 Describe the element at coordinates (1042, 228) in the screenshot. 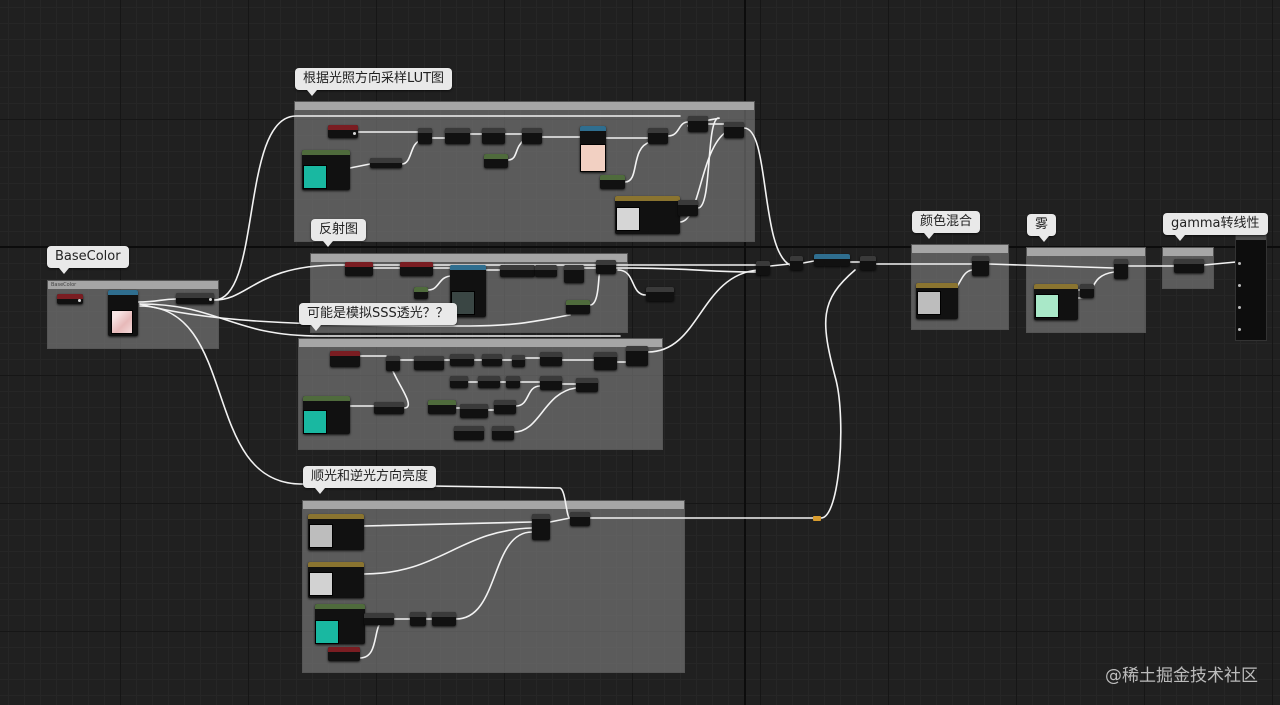

I see `comment-bubble-fog: 雾` at that location.